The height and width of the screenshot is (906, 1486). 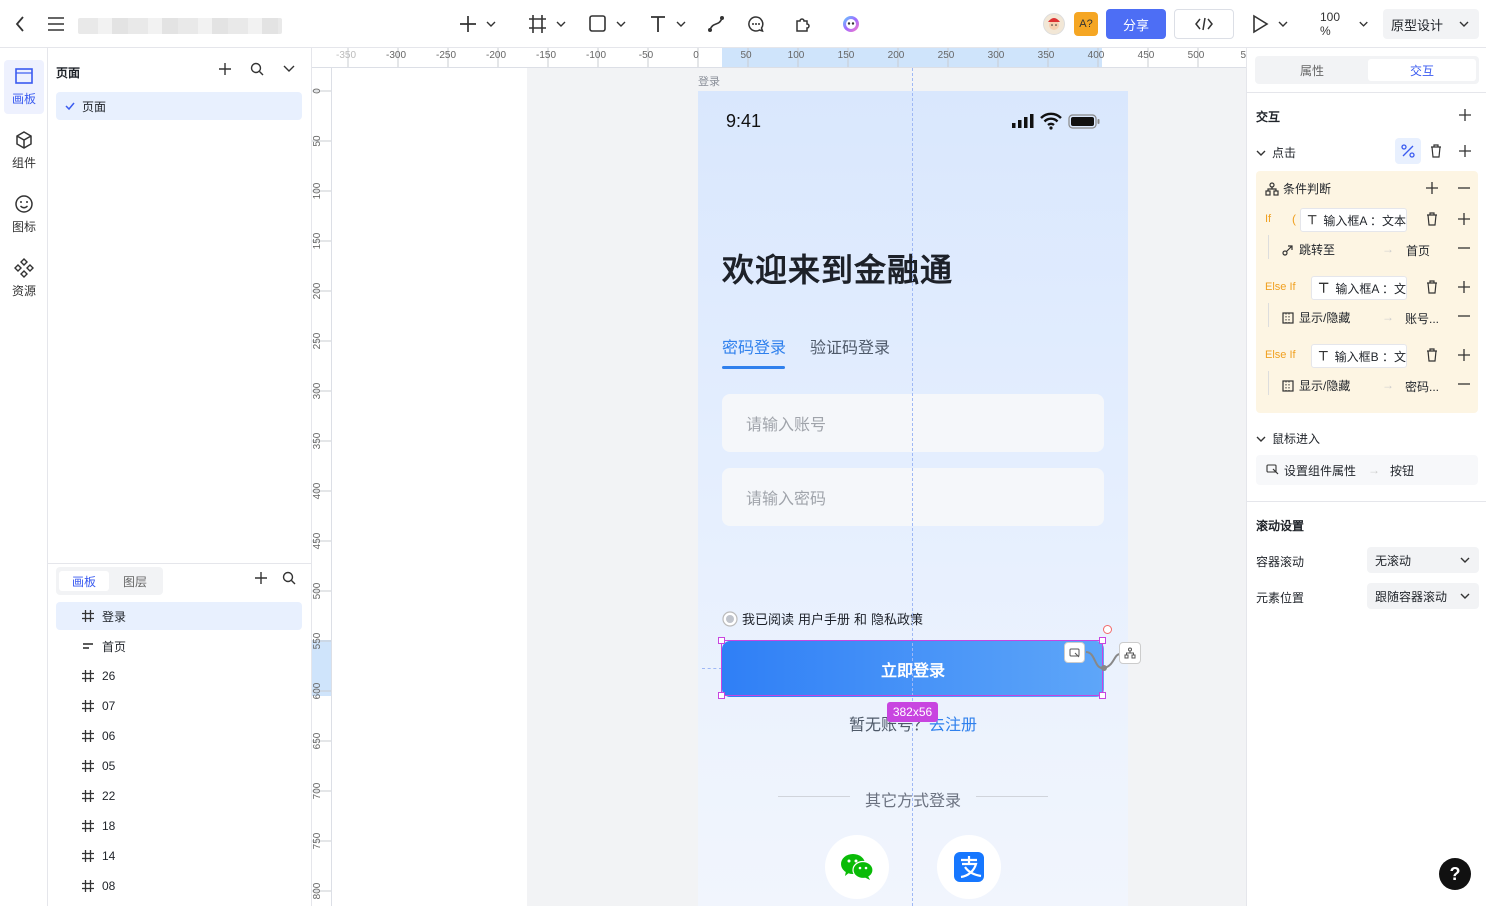 I want to click on mode-select: 原型设计, so click(x=1431, y=24).